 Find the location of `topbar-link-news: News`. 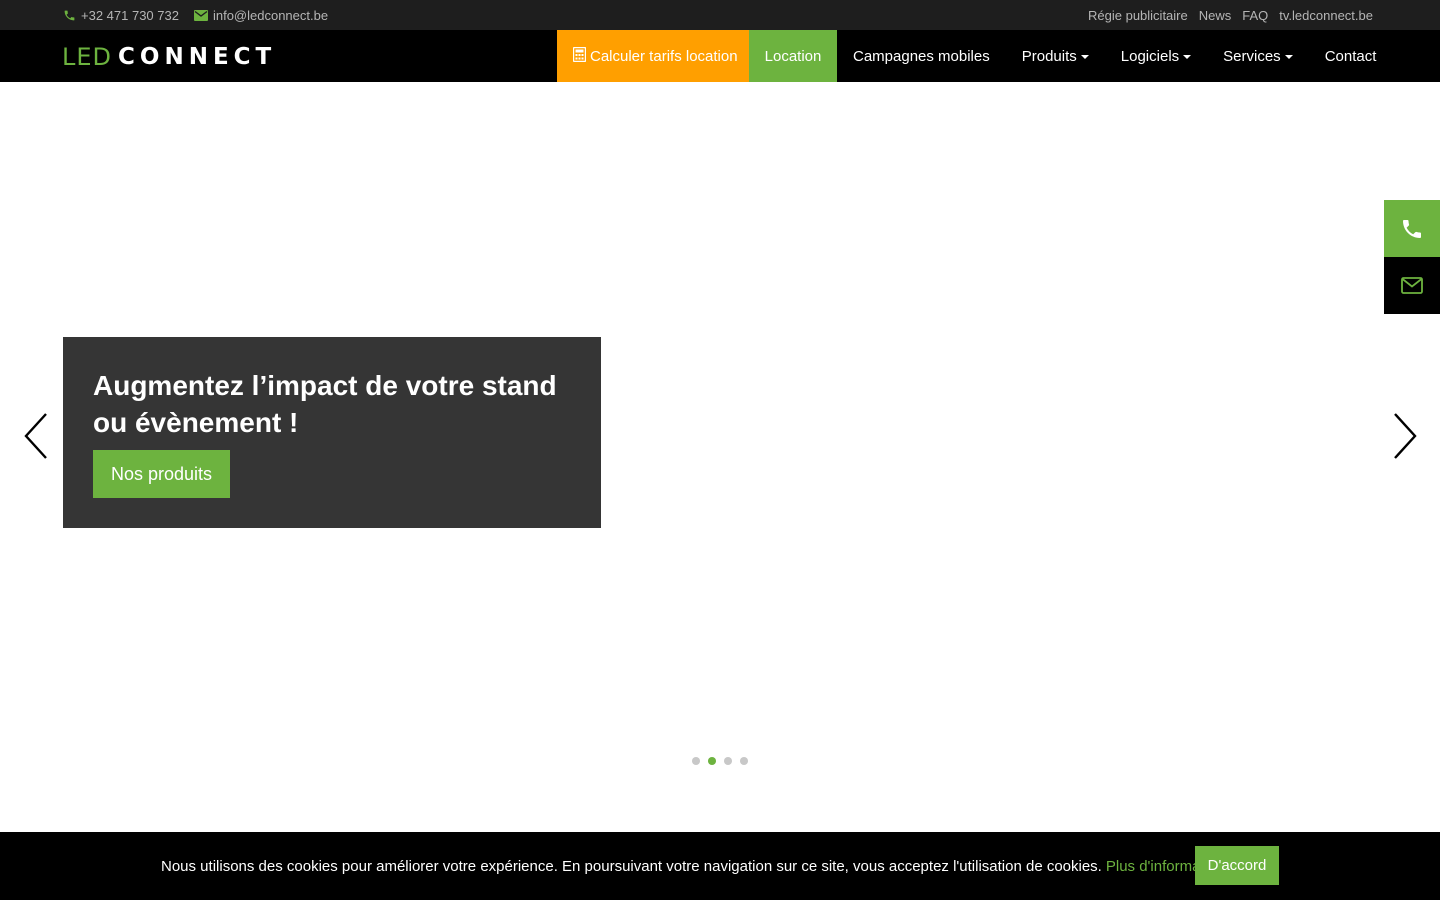

topbar-link-news: News is located at coordinates (1215, 15).